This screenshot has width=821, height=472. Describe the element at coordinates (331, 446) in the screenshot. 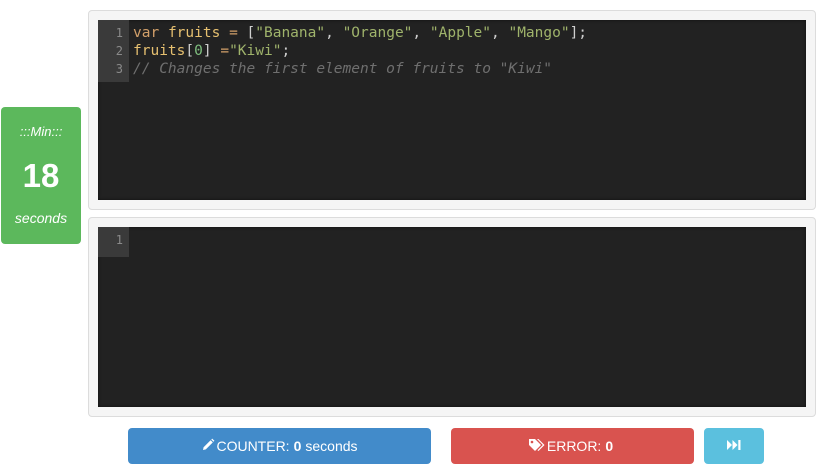

I see `counter-suffix: seconds` at that location.